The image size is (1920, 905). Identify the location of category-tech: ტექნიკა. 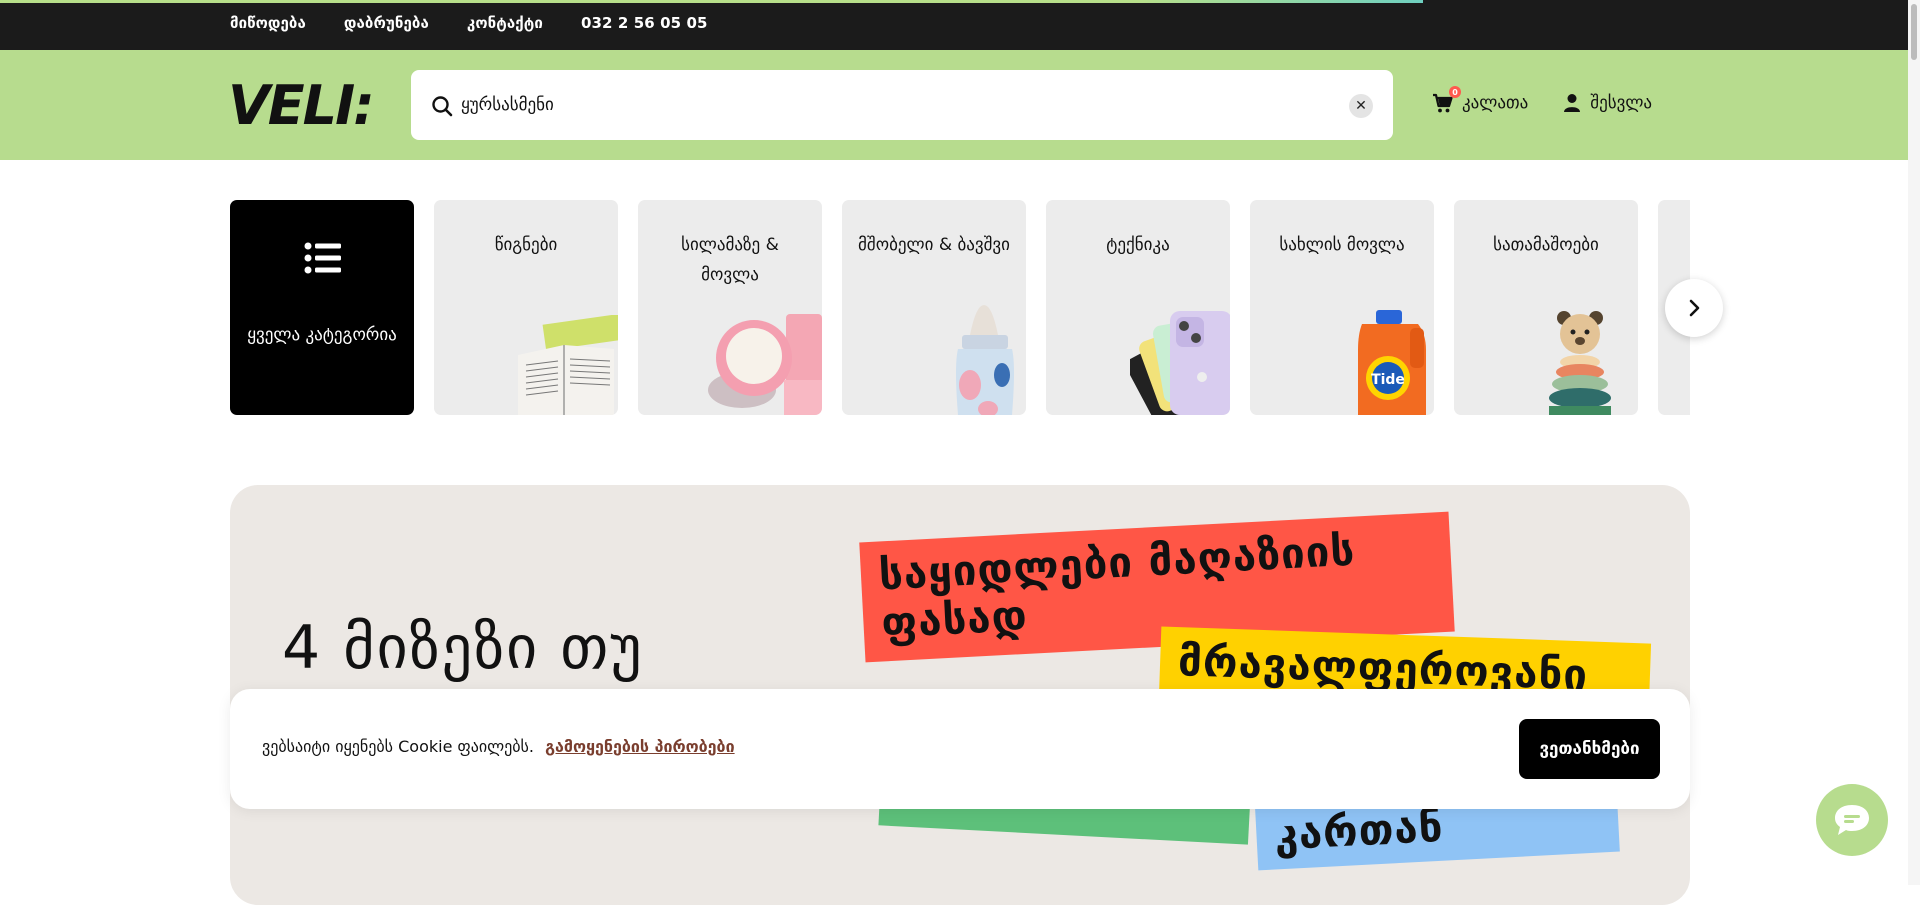
(1138, 307).